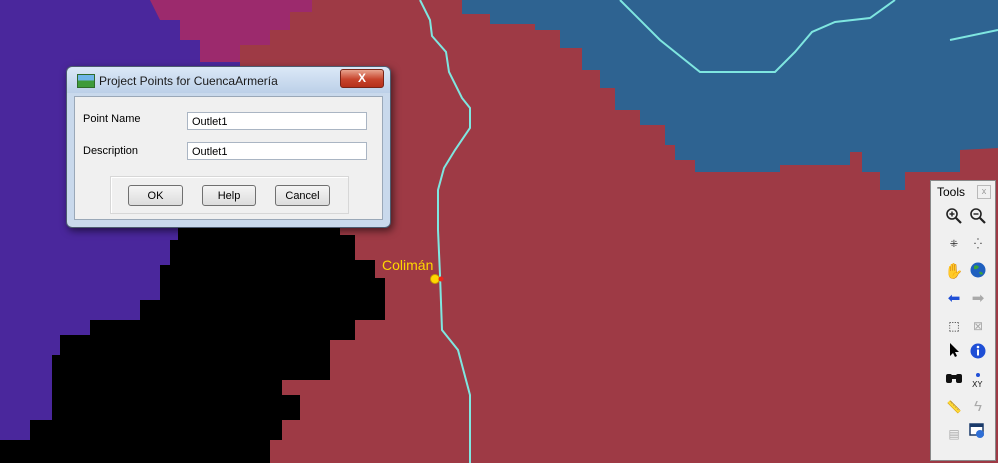 Image resolution: width=998 pixels, height=463 pixels. I want to click on ok-button: OK, so click(155, 195).